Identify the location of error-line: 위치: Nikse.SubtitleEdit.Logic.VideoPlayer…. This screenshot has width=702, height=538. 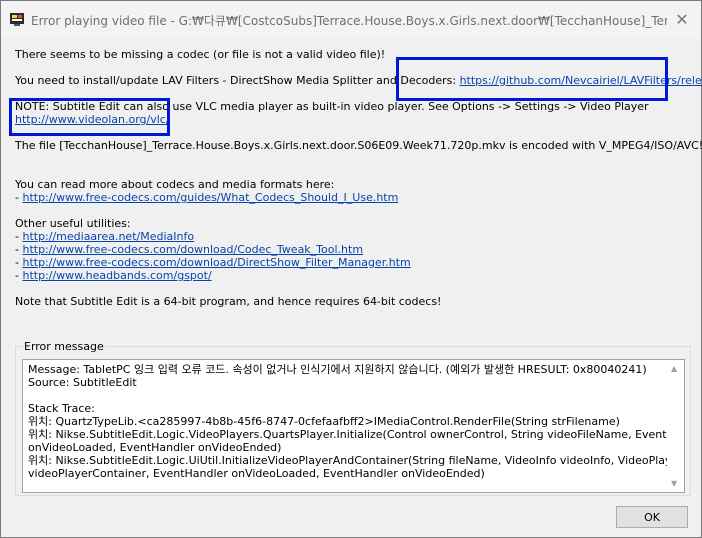
(356, 434).